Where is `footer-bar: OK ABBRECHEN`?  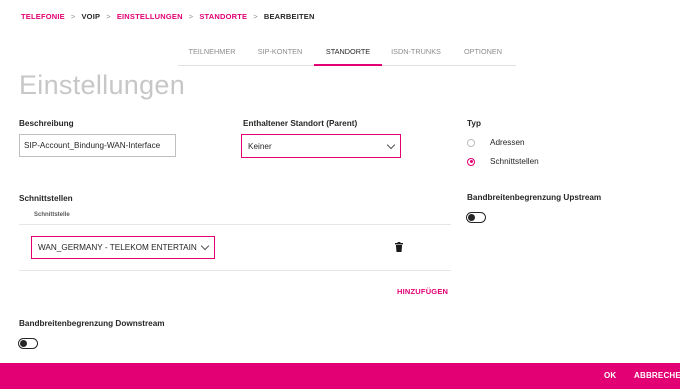 footer-bar: OK ABBRECHEN is located at coordinates (340, 376).